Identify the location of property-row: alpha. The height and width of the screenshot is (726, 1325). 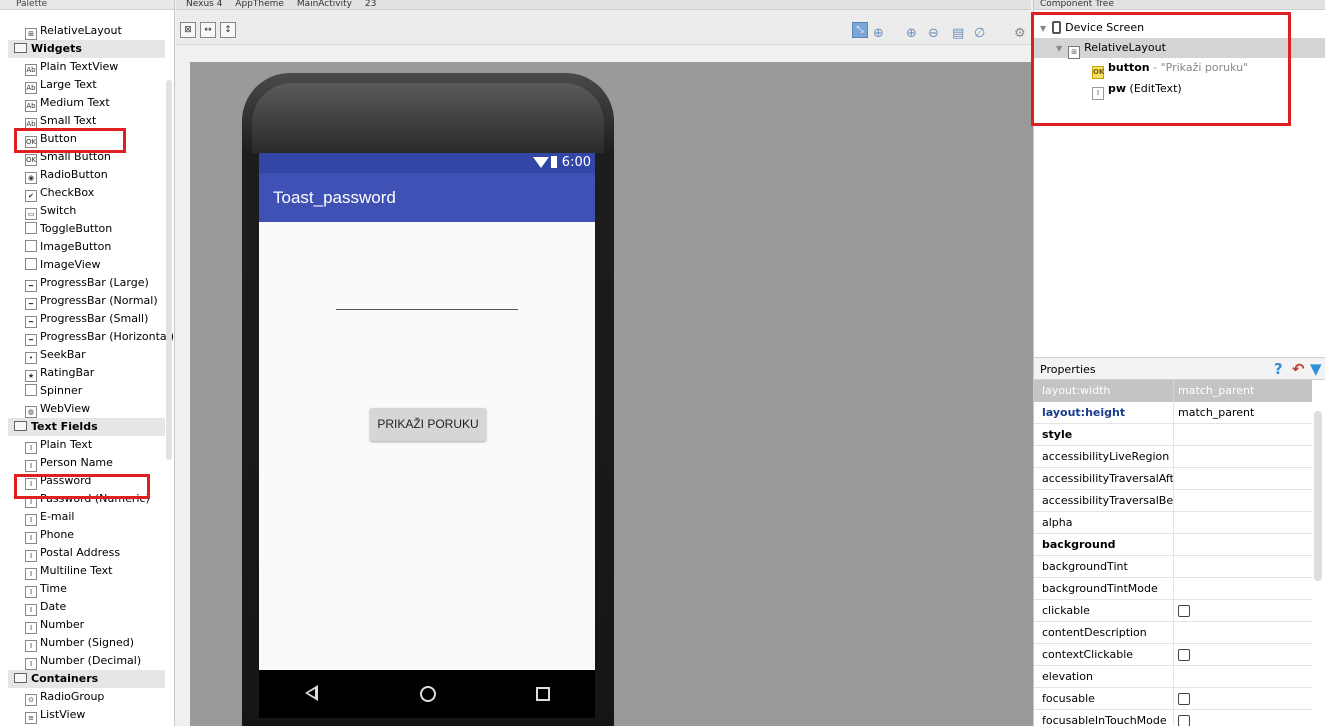
(1173, 523).